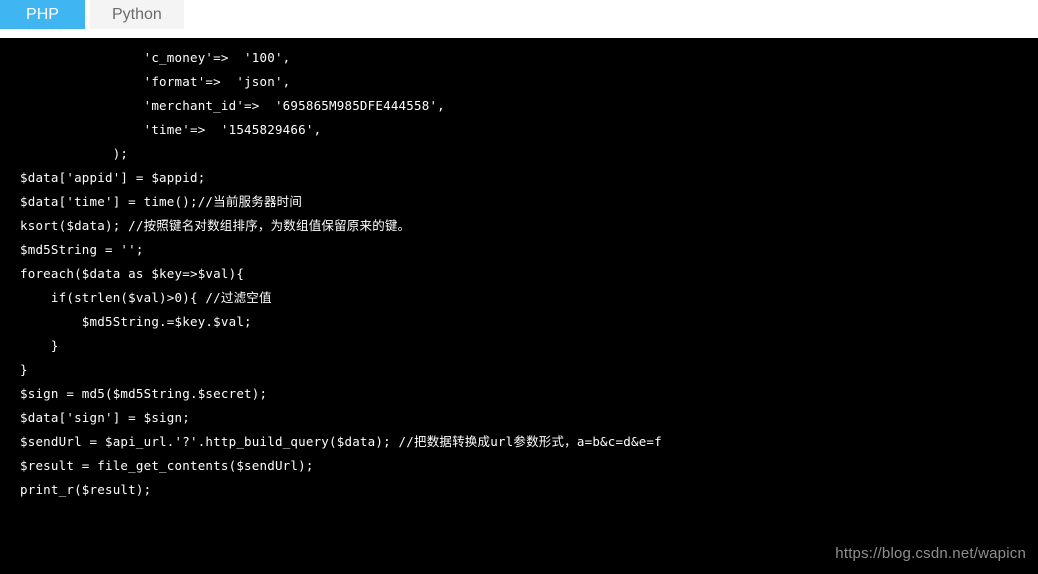 The height and width of the screenshot is (574, 1038). Describe the element at coordinates (519, 14) in the screenshot. I see `tab-bar: PHP Python` at that location.